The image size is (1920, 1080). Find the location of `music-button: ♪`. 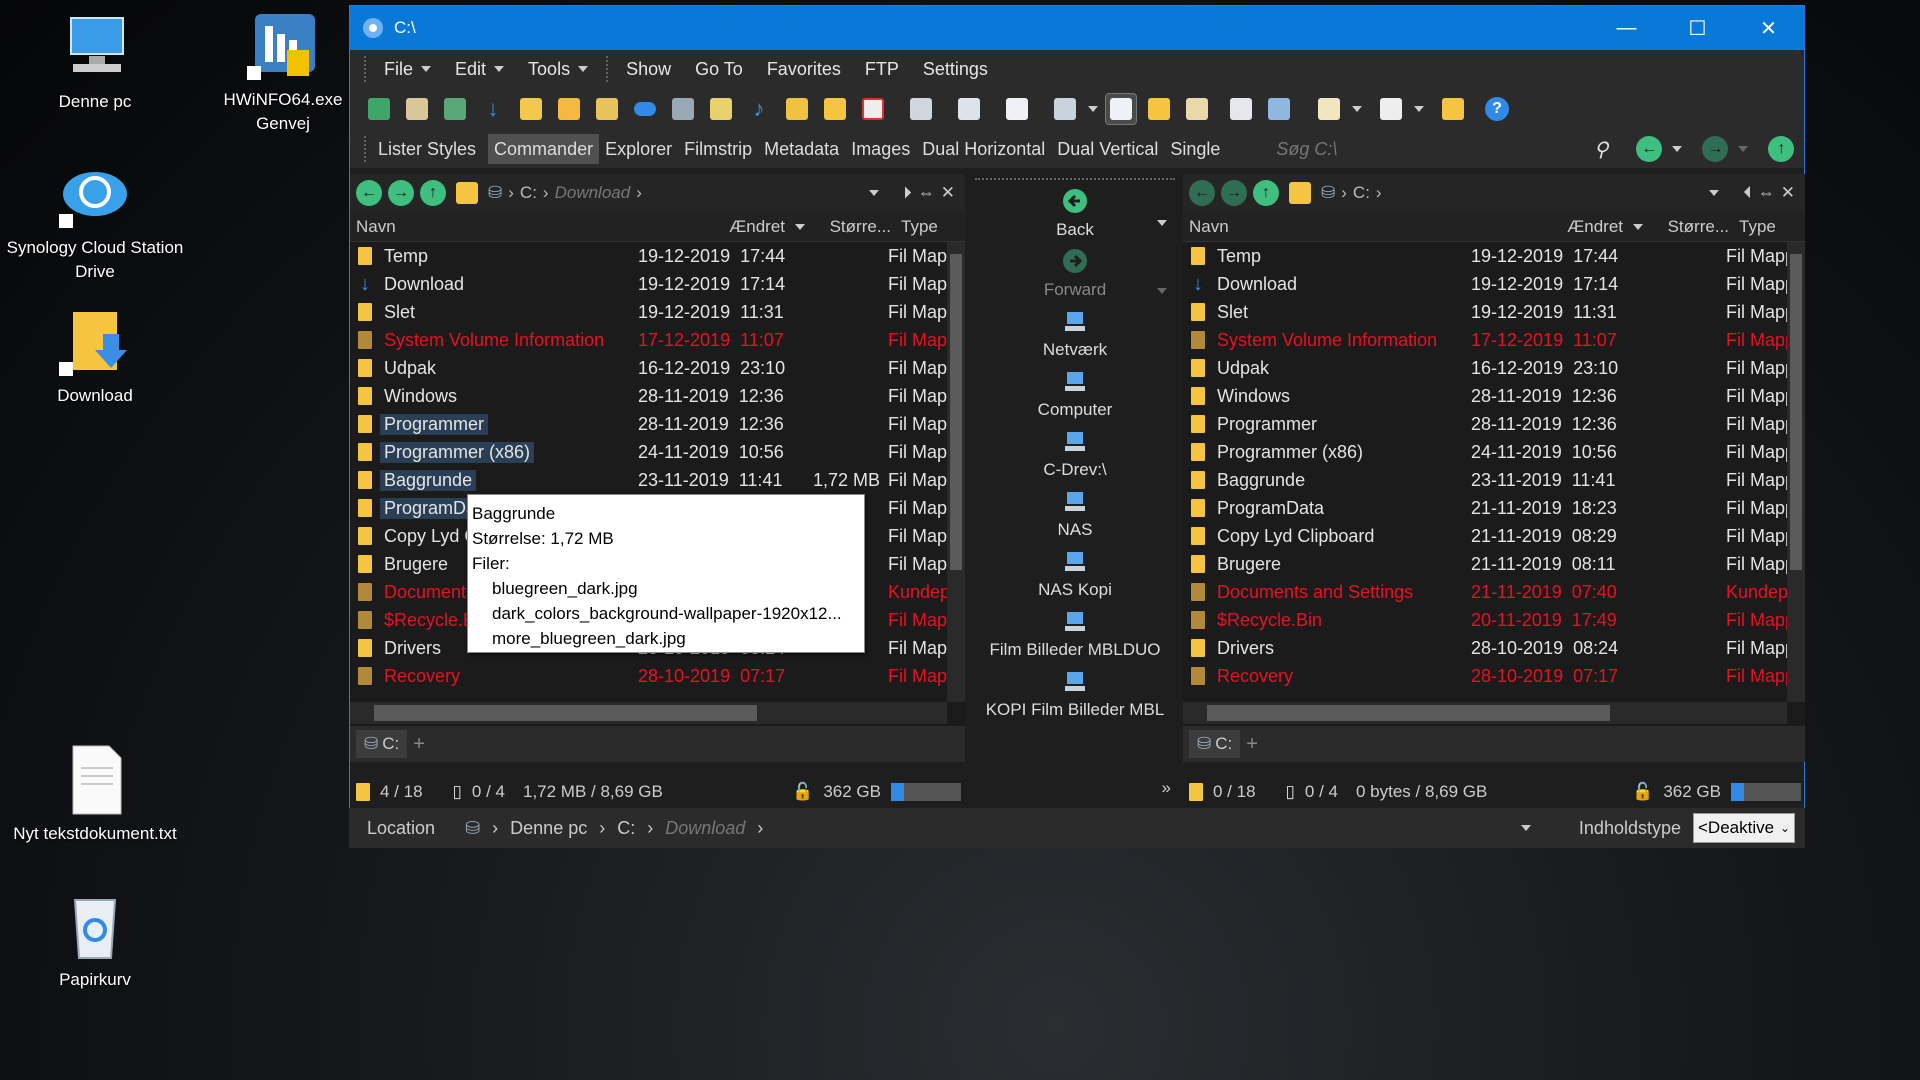

music-button: ♪ is located at coordinates (759, 109).